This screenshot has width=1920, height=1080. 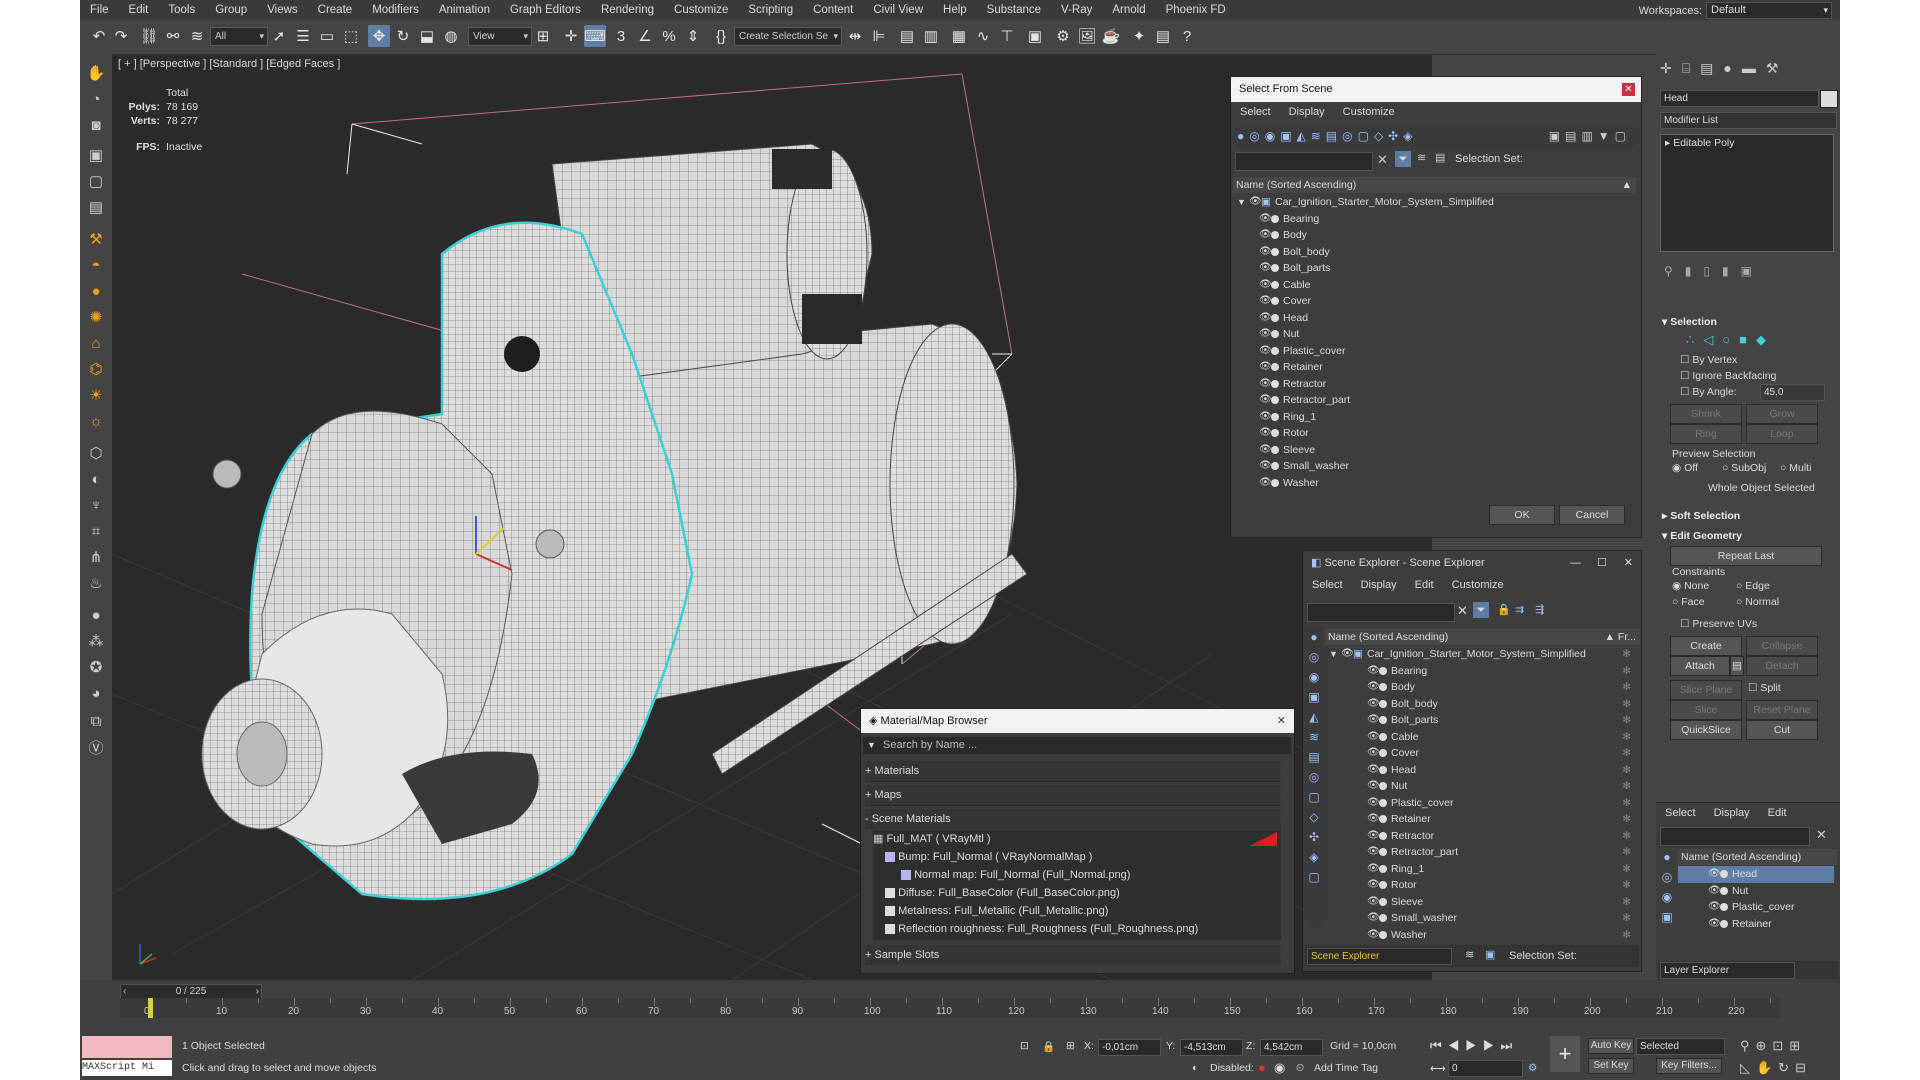 What do you see at coordinates (1504, 609) in the screenshot?
I see `lock-icon: 🔒` at bounding box center [1504, 609].